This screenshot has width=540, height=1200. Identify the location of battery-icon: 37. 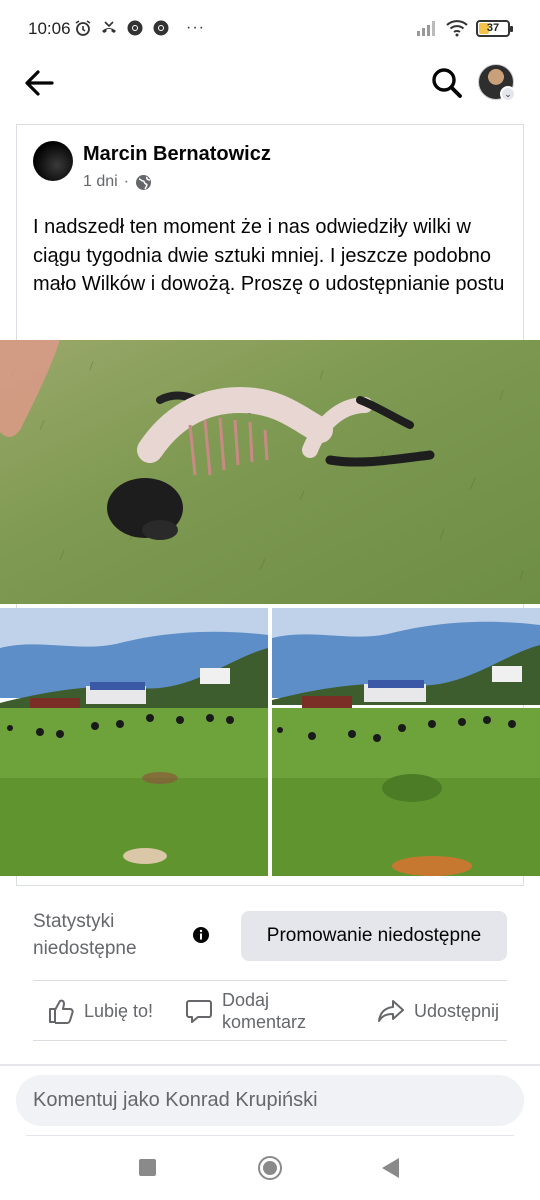
(494, 28).